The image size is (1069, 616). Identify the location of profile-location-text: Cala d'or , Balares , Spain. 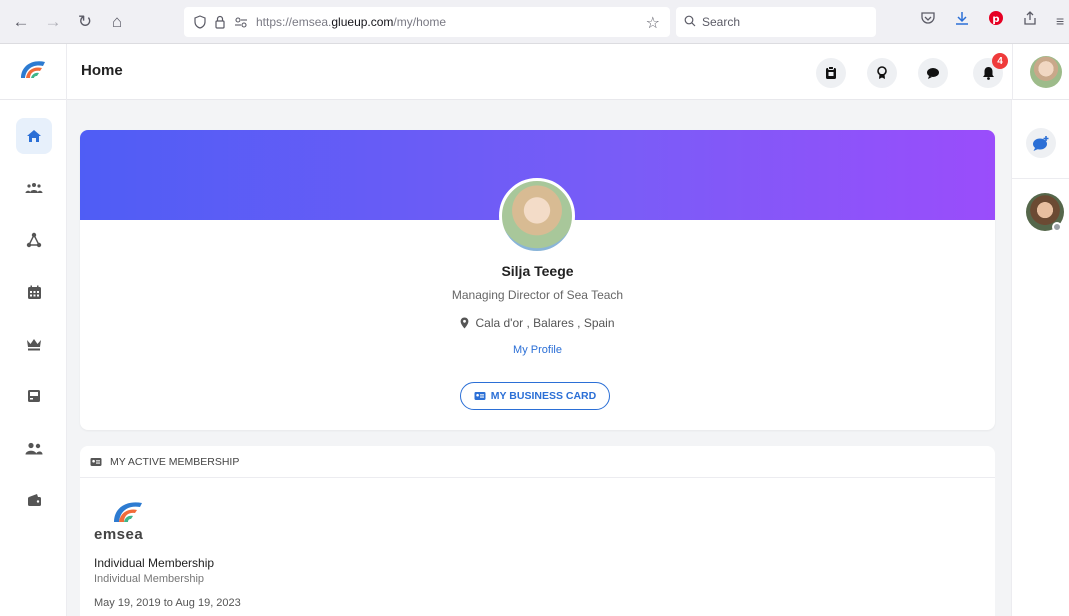
(545, 323).